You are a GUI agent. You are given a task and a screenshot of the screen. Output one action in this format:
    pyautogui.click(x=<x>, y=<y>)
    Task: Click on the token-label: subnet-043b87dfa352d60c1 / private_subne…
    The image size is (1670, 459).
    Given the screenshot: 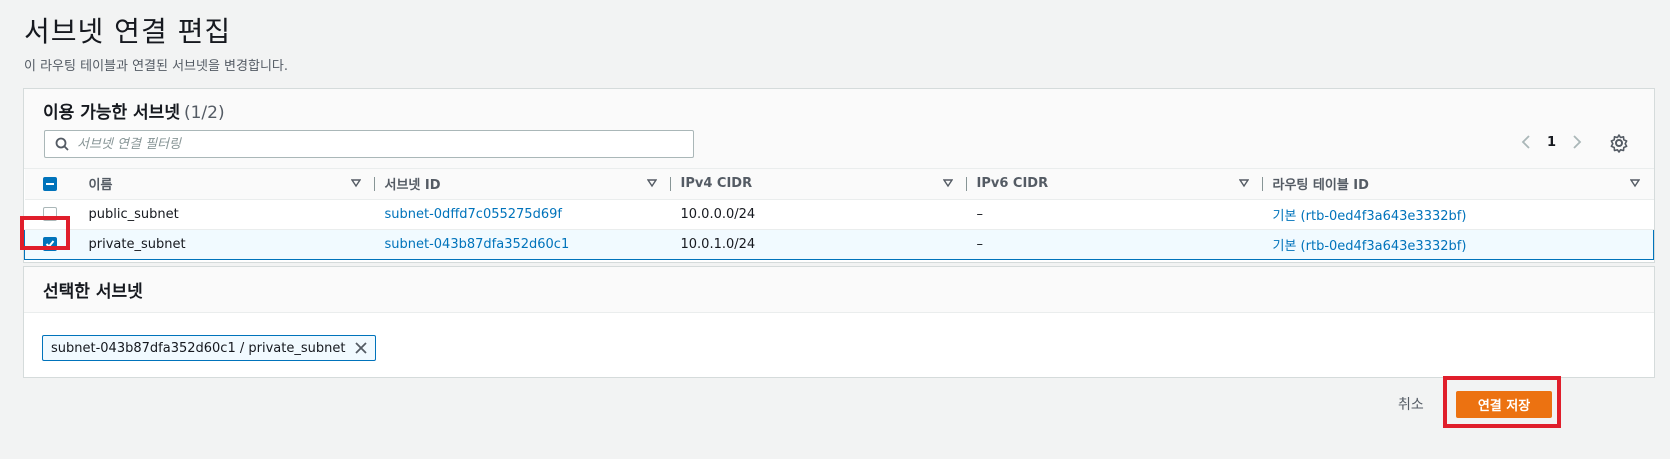 What is the action you would take?
    pyautogui.click(x=198, y=348)
    